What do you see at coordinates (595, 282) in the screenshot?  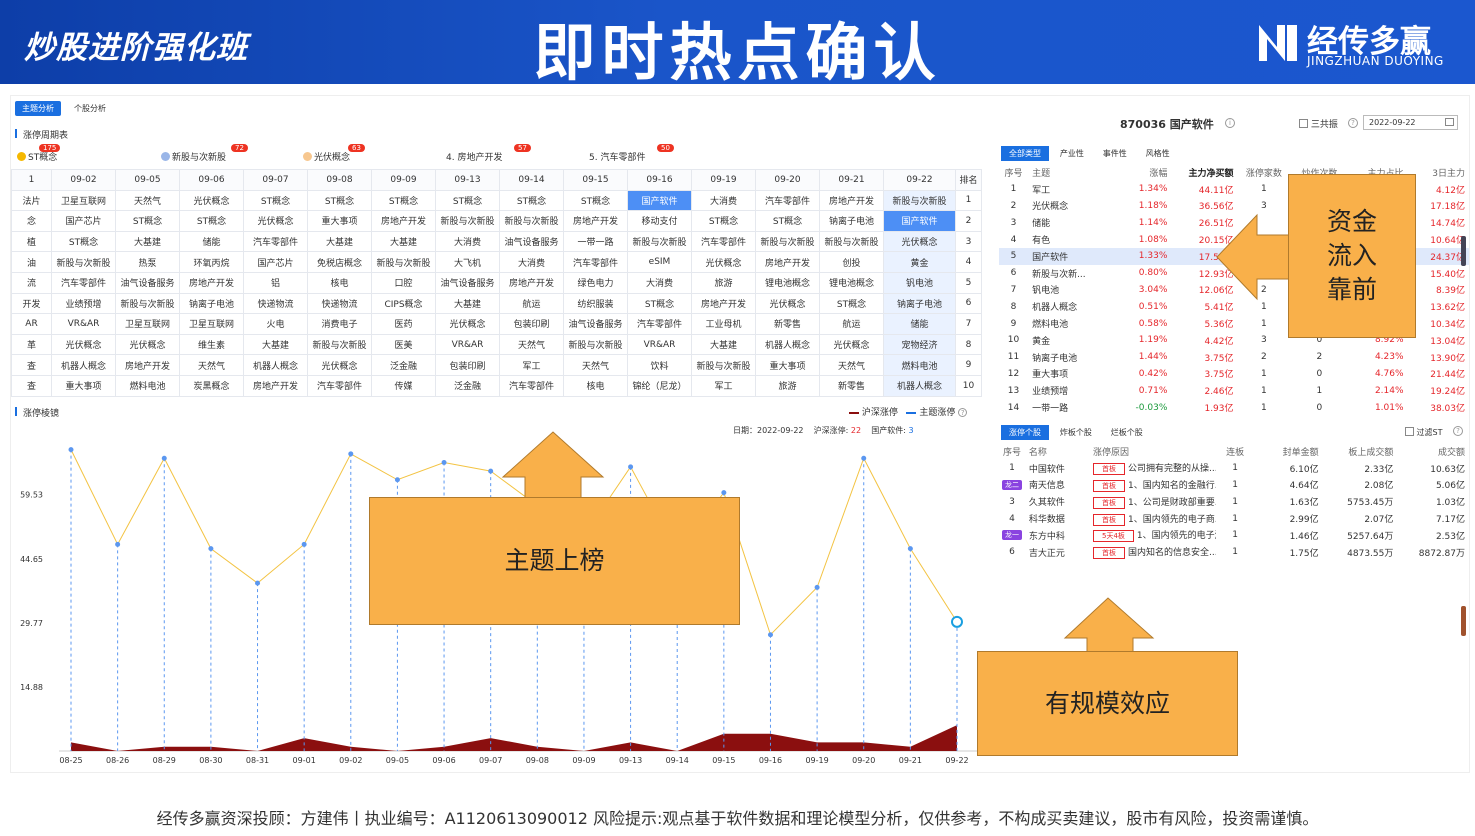 I see `theme-cell: 绿色电力` at bounding box center [595, 282].